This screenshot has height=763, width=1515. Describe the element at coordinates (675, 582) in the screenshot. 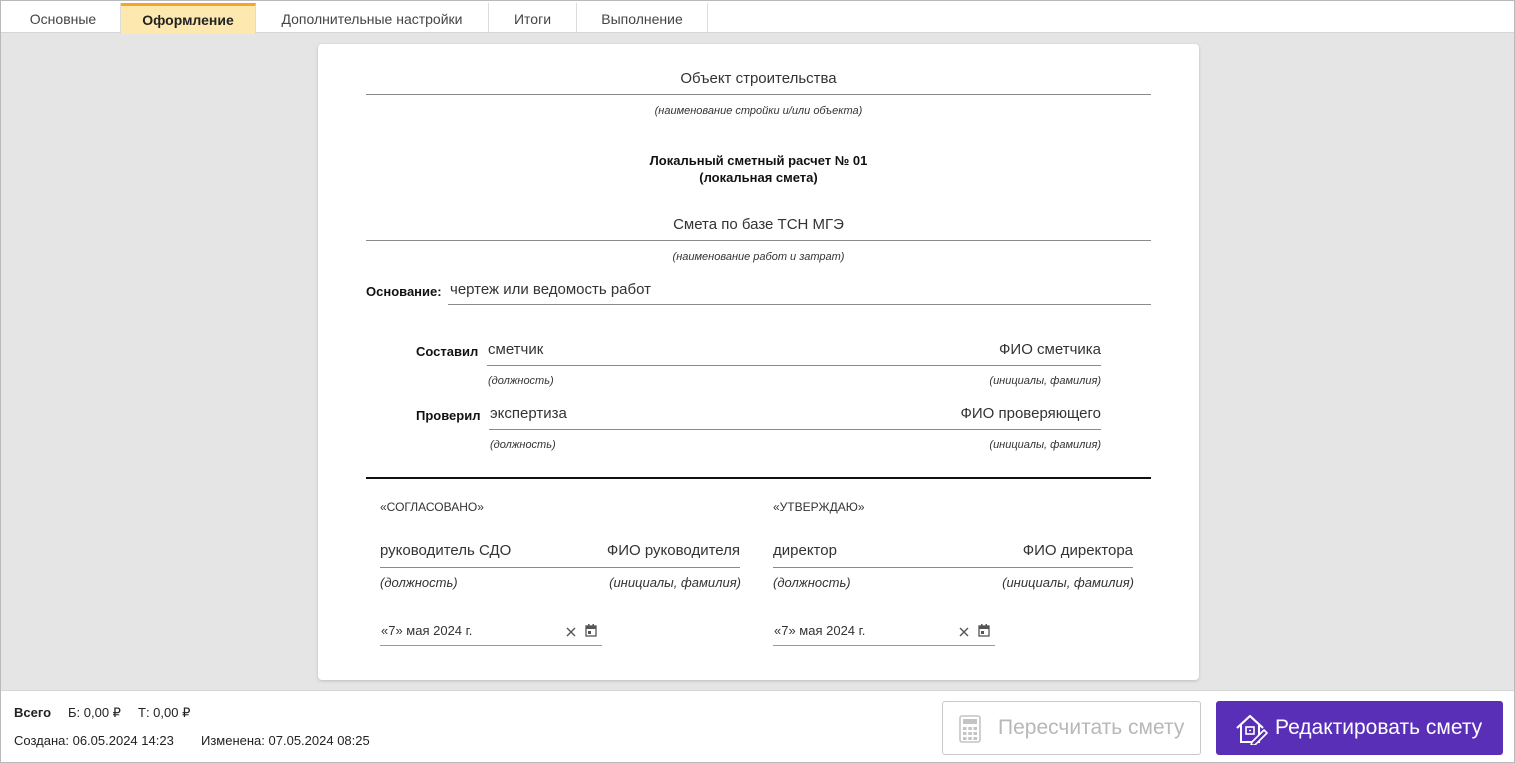

I see `agreed-name-caption: (инициалы, фамилия)` at that location.